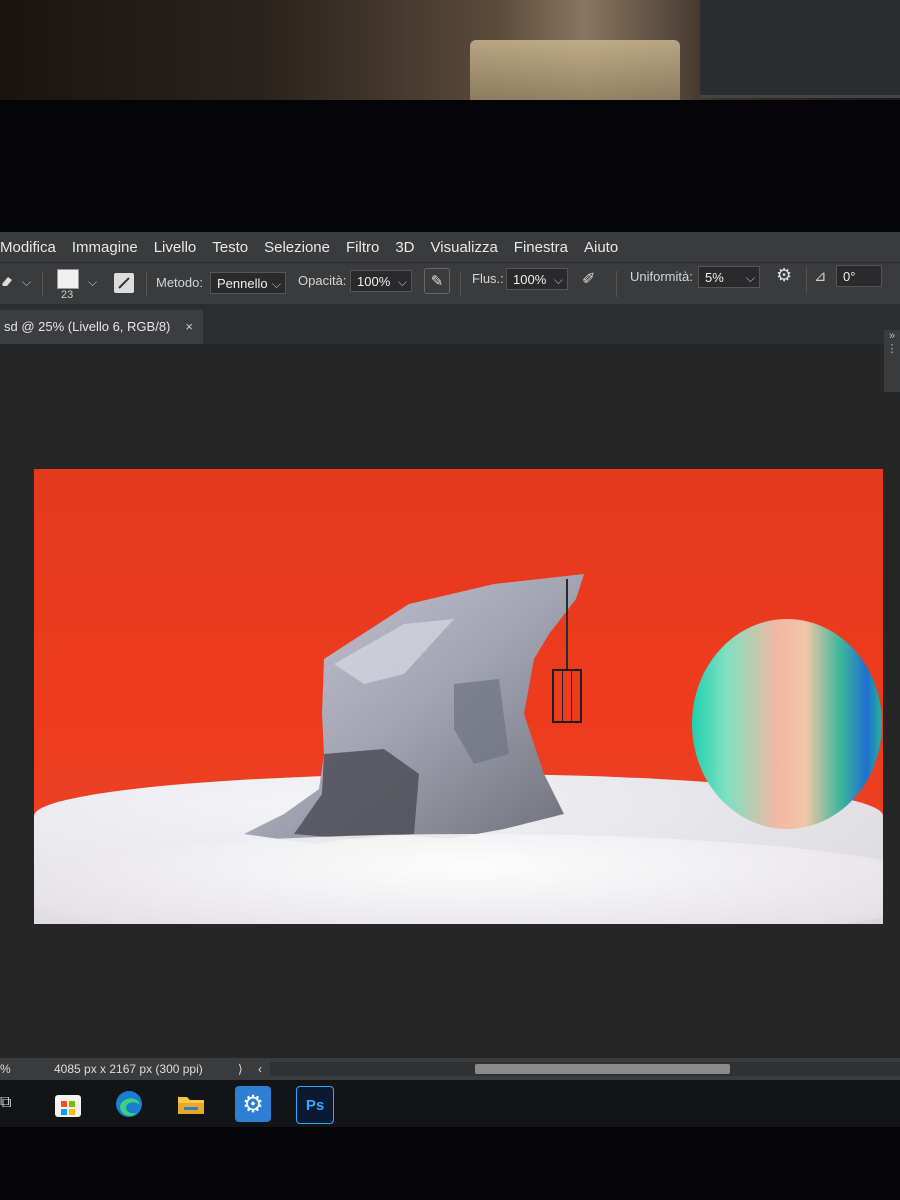 This screenshot has width=900, height=1200. What do you see at coordinates (105, 247) in the screenshot?
I see `menu-immagine: Immagine` at bounding box center [105, 247].